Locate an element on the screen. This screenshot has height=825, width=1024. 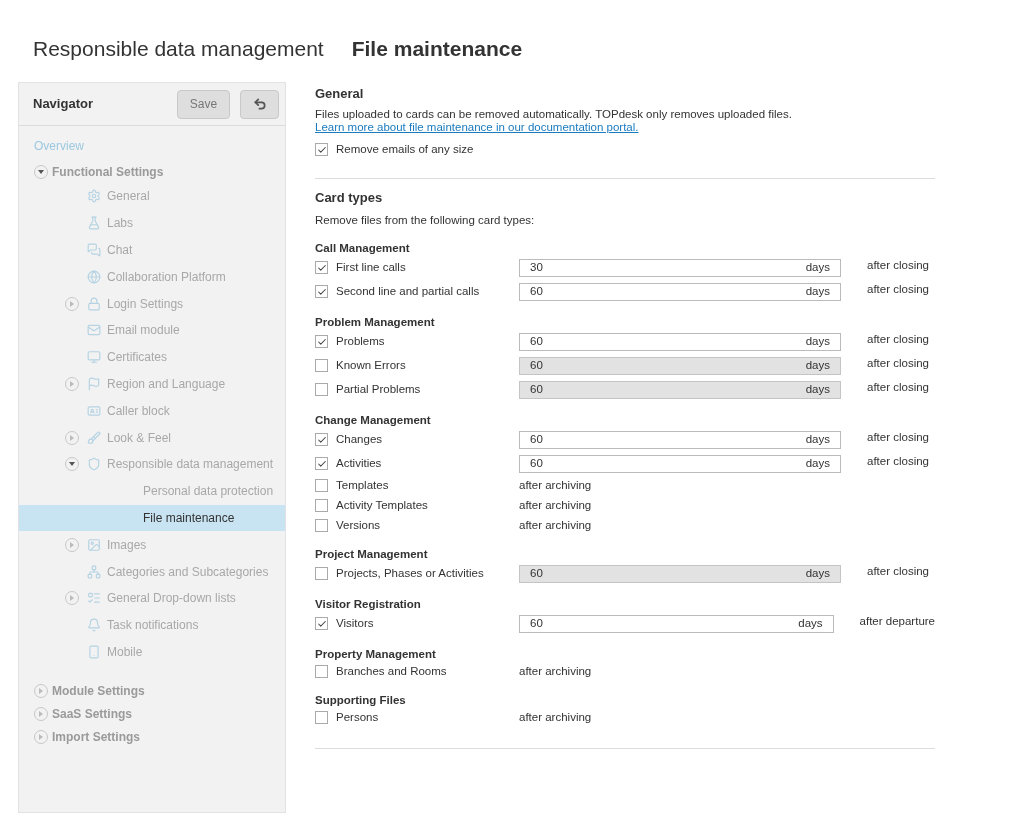
group-heading: Property Management is located at coordinates (376, 654).